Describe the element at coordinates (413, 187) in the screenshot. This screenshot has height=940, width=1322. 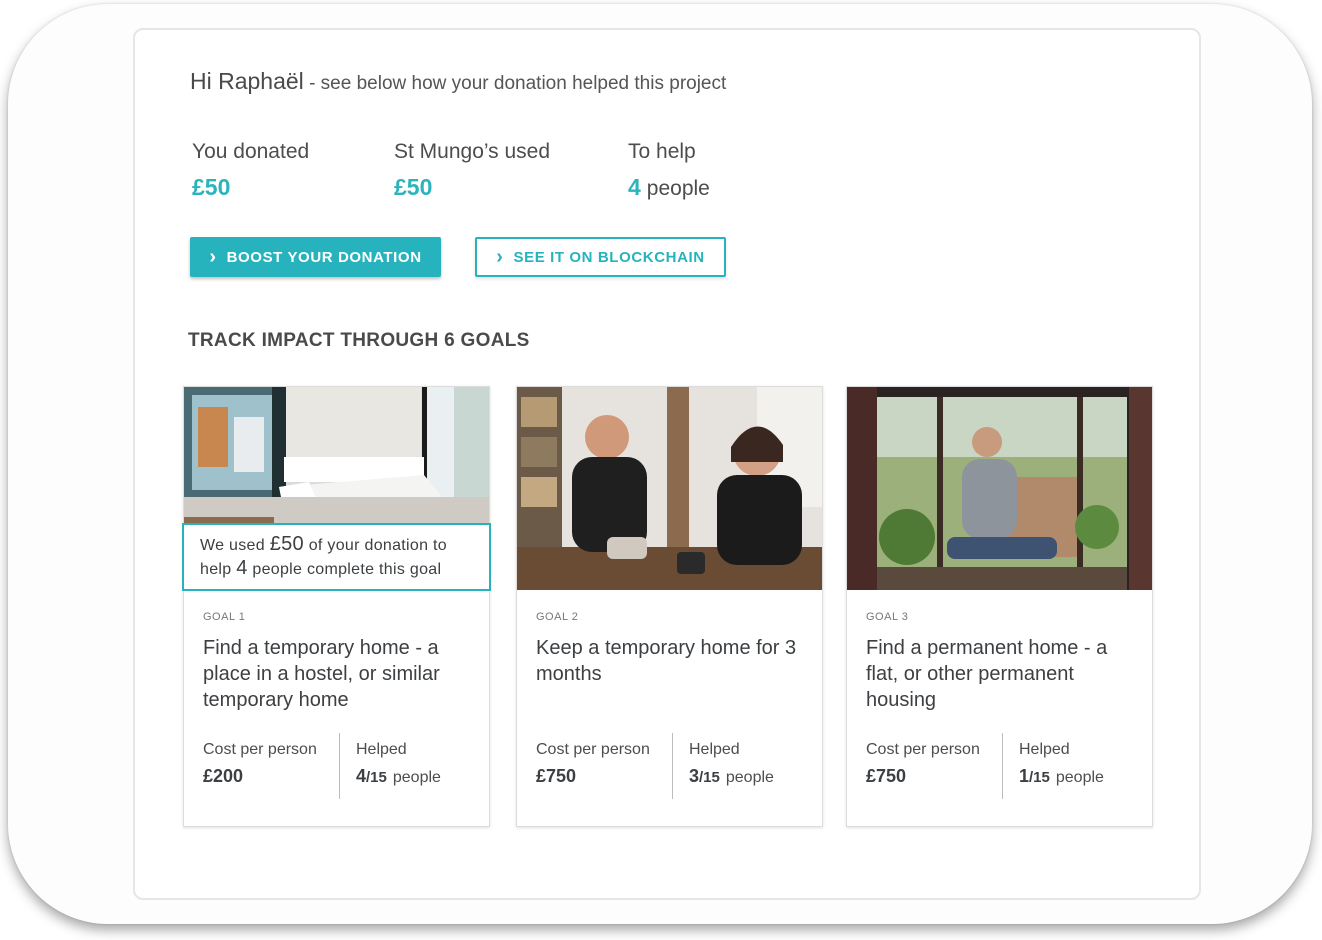
I see `stat-used-value: £50` at that location.